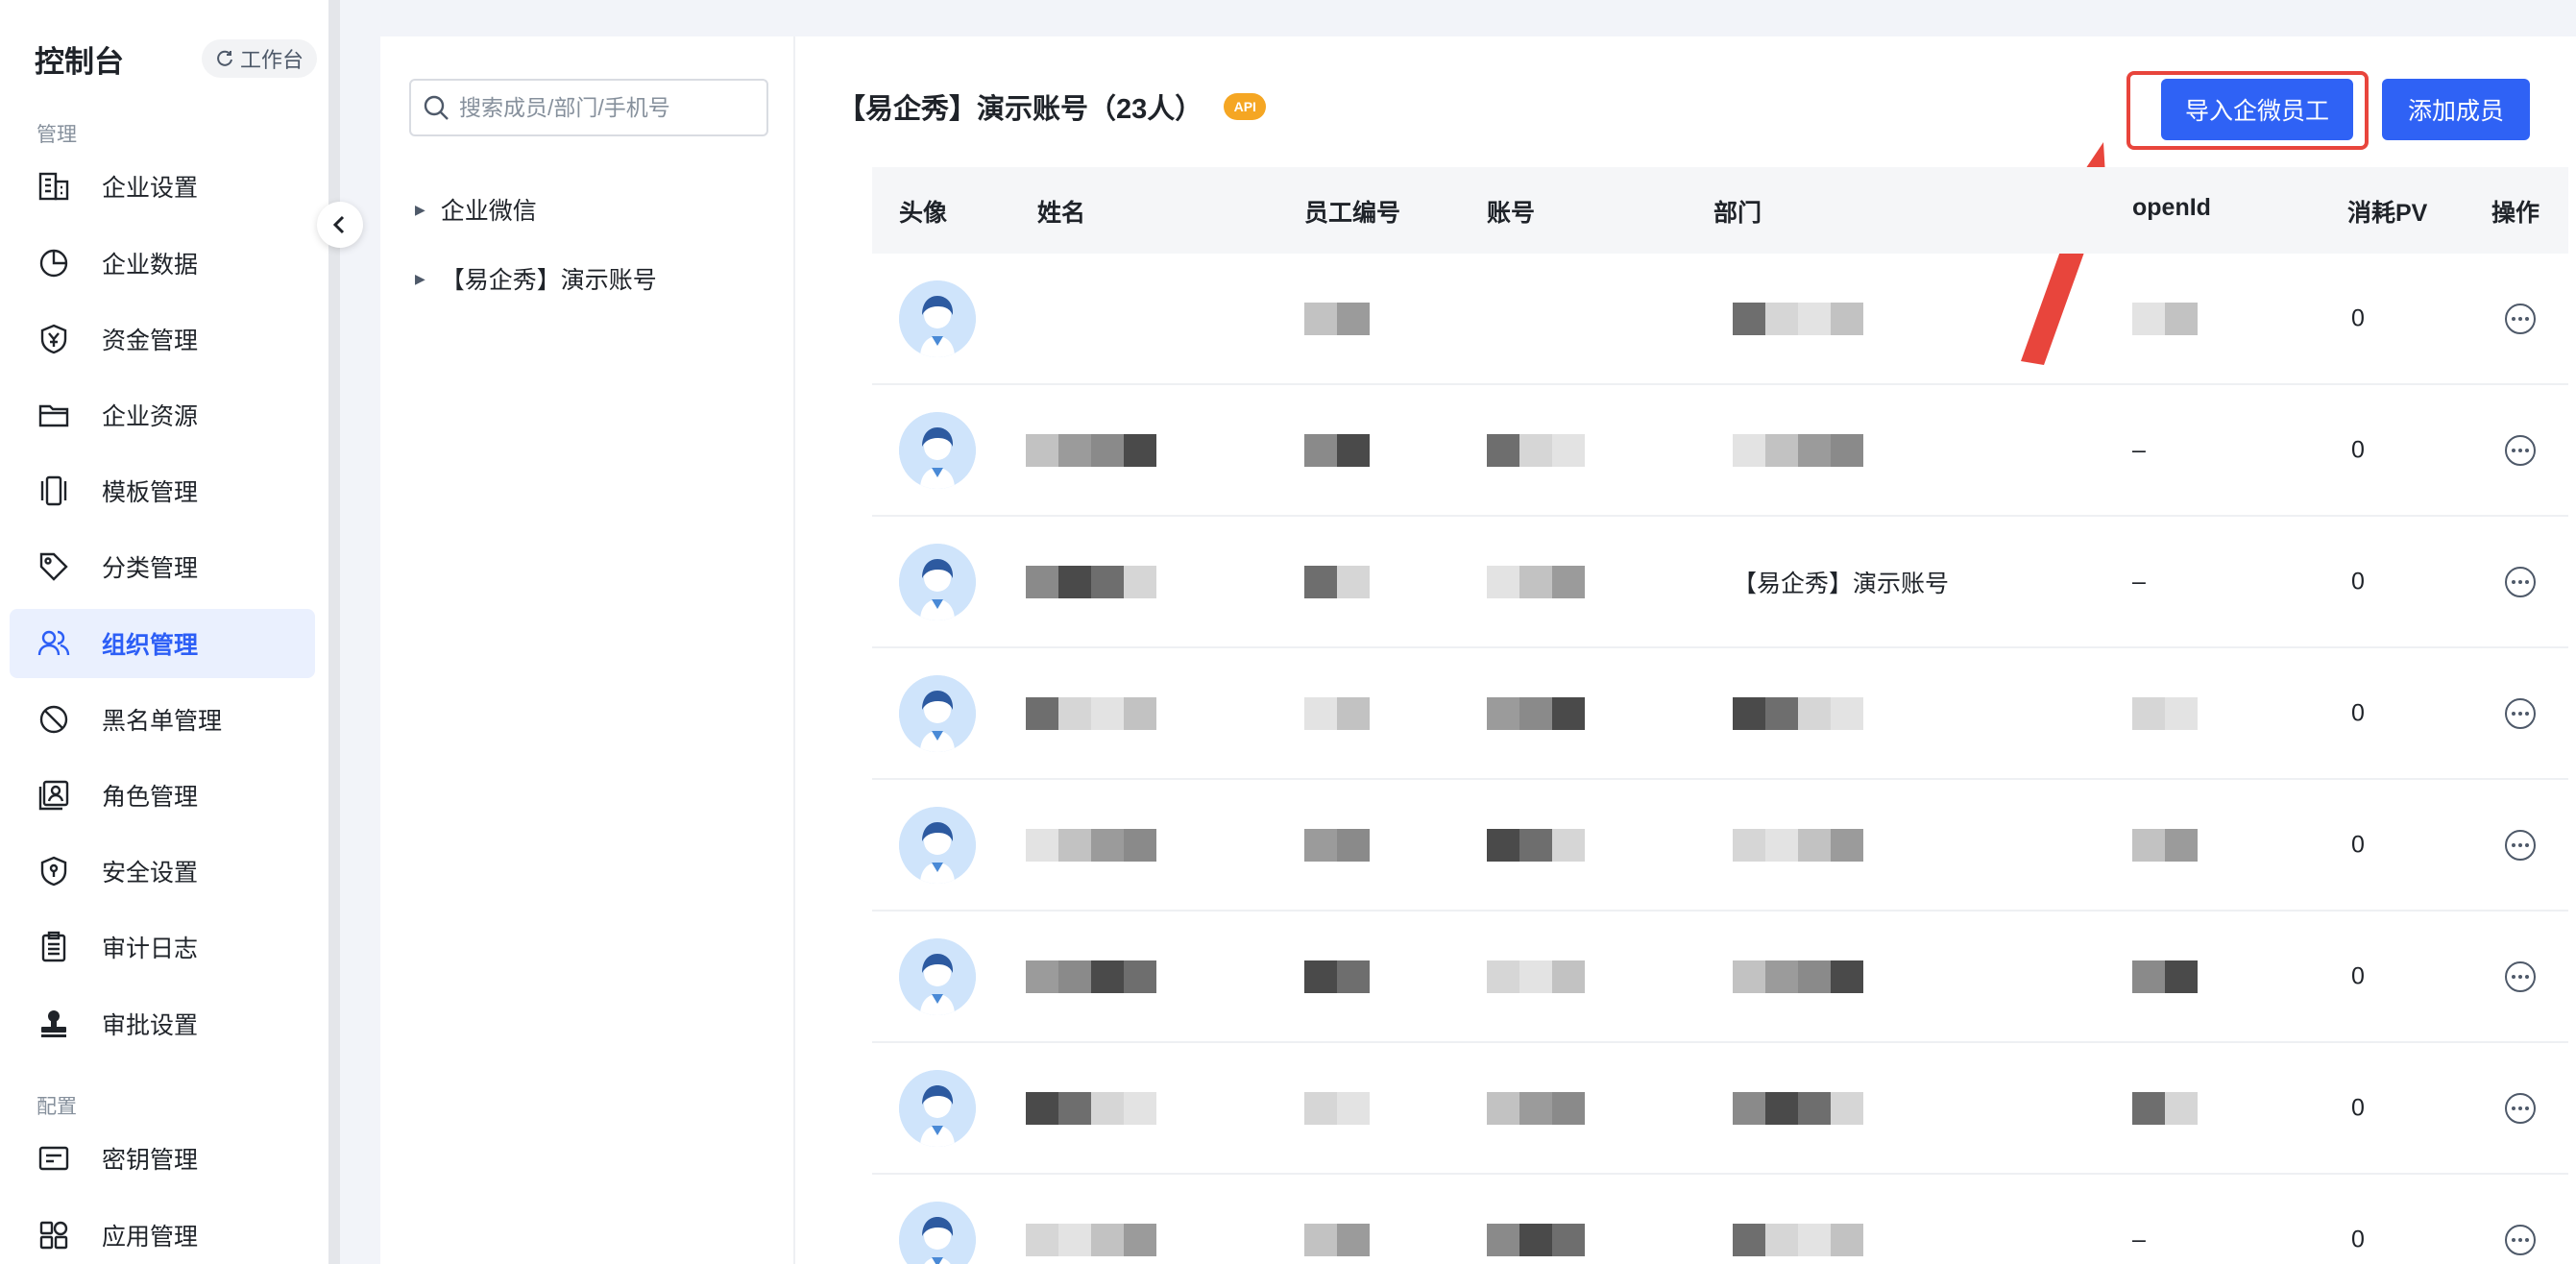  What do you see at coordinates (548, 280) in the screenshot?
I see `tree-node-label: 【易企秀】演示账号` at bounding box center [548, 280].